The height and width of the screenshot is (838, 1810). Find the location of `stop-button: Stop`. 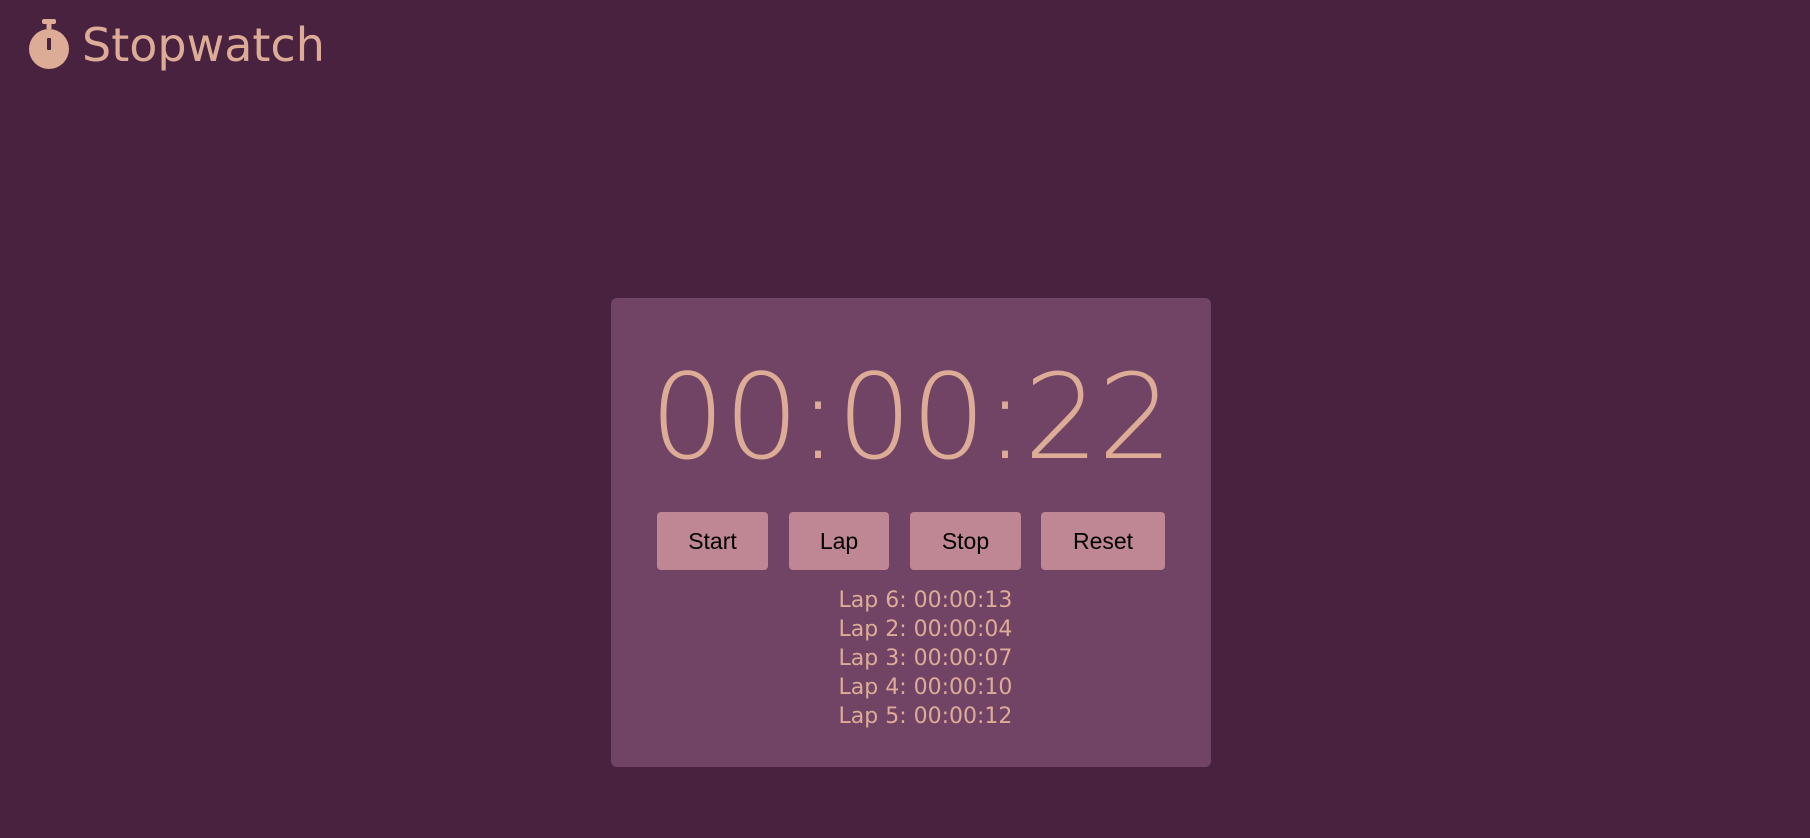

stop-button: Stop is located at coordinates (965, 541).